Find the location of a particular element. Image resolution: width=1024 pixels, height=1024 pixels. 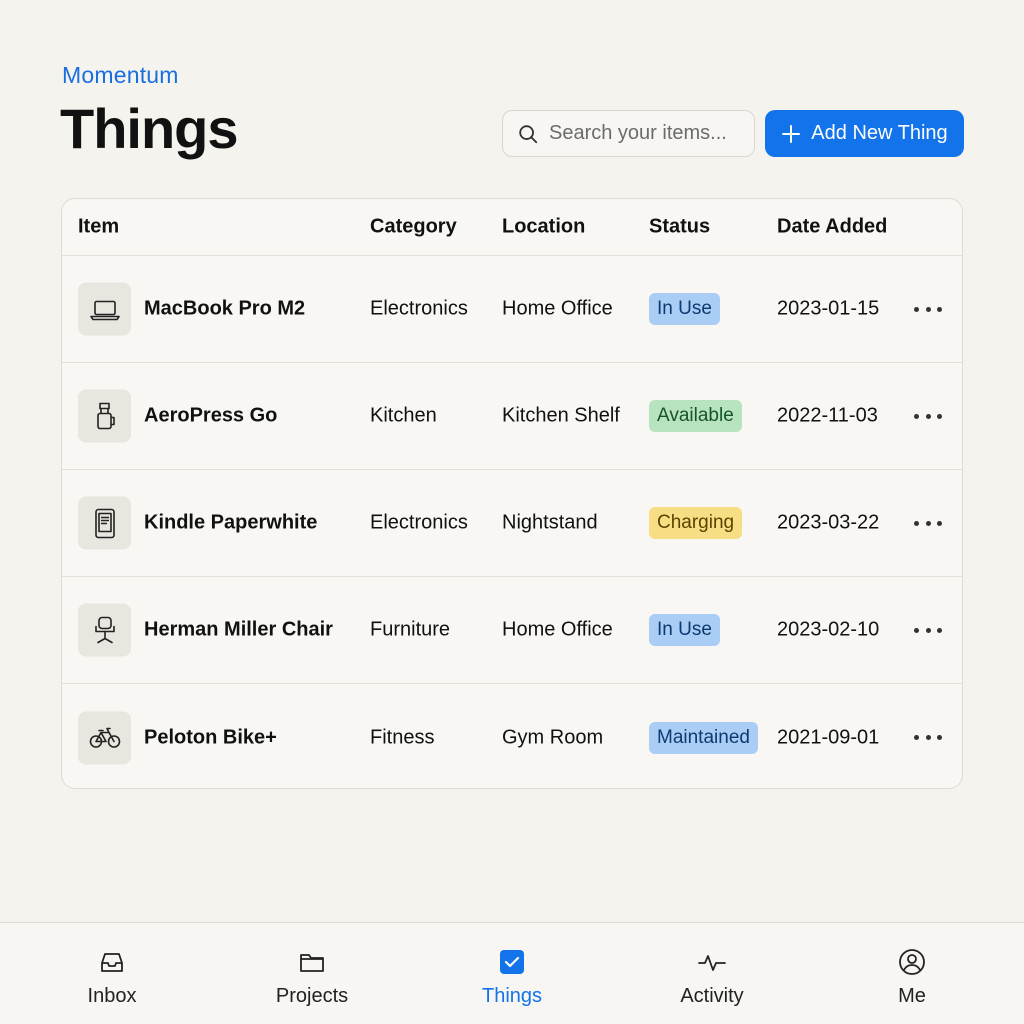

item-date-added: 2022-11-03 is located at coordinates (827, 415).